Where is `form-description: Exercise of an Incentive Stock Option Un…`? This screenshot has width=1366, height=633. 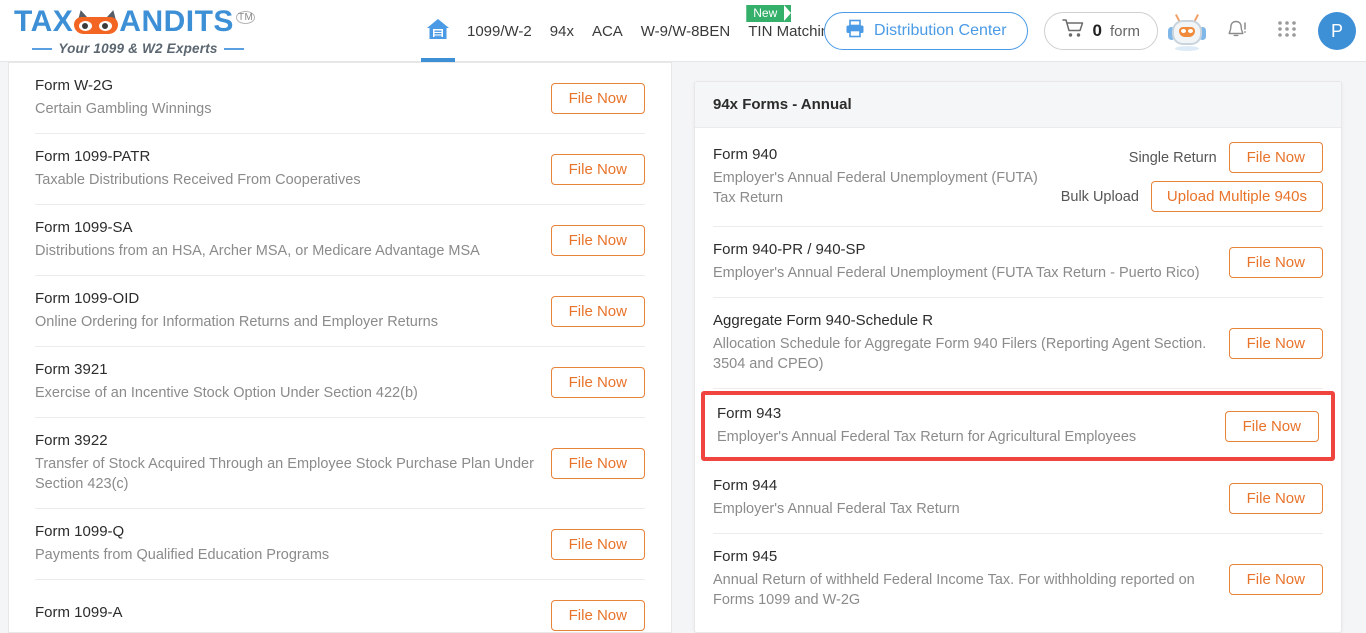
form-description: Exercise of an Incentive Stock Option Un… is located at coordinates (226, 393).